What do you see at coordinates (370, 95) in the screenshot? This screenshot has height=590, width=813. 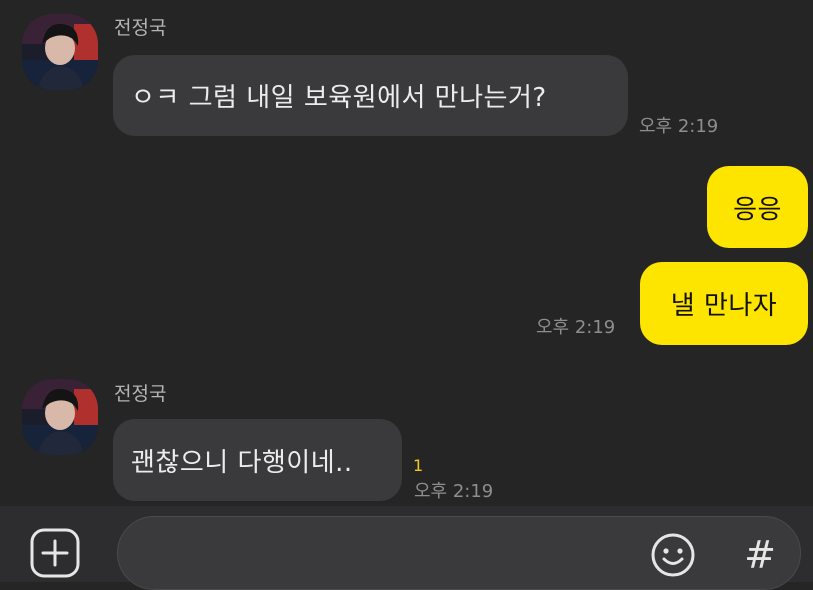 I see `incoming-message-bubble: ㅇㅋ 그럼 내일 보육원에서 만나는거?` at bounding box center [370, 95].